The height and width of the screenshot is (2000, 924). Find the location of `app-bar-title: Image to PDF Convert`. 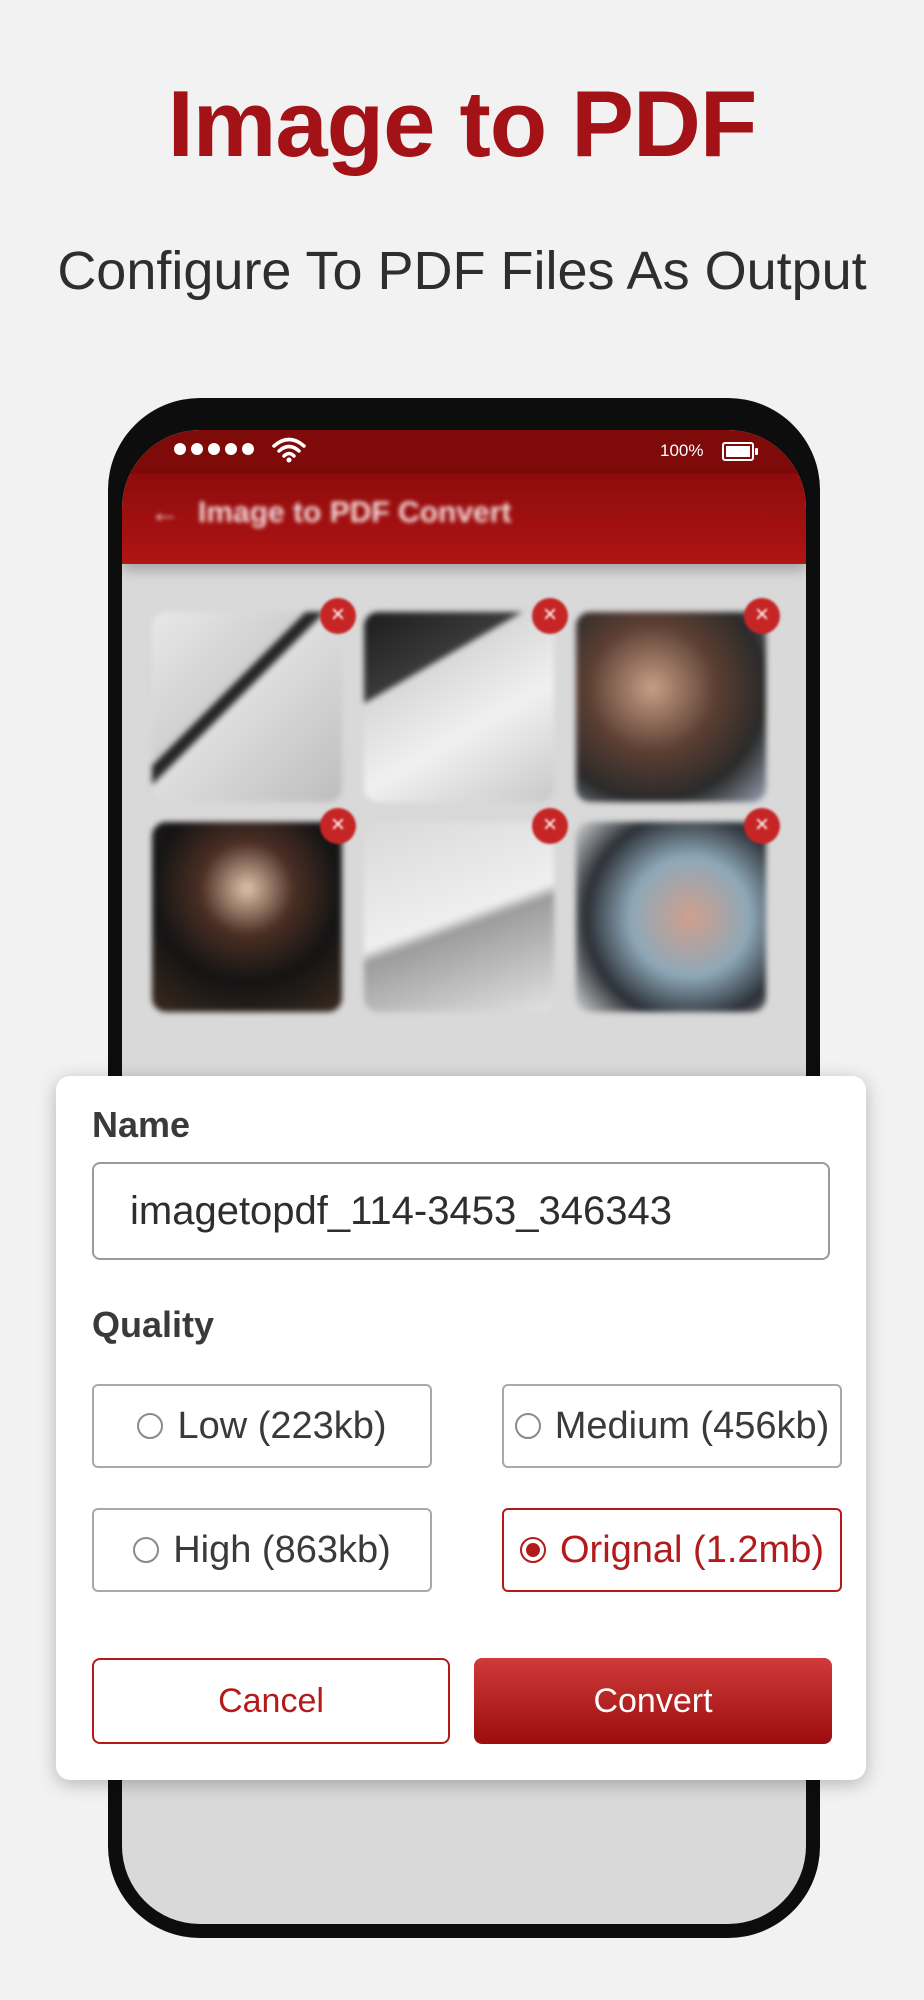

app-bar-title: Image to PDF Convert is located at coordinates (355, 512).